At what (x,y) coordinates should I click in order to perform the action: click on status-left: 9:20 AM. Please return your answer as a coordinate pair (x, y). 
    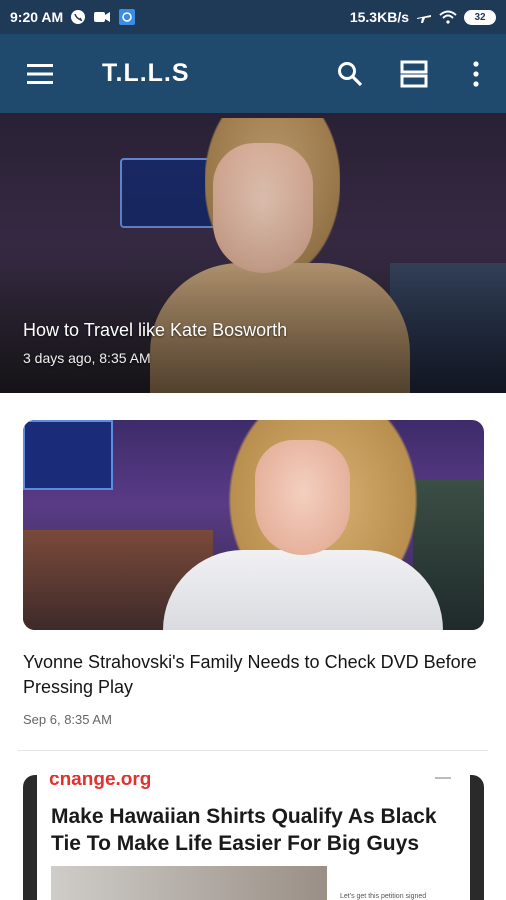
    Looking at the image, I should click on (73, 17).